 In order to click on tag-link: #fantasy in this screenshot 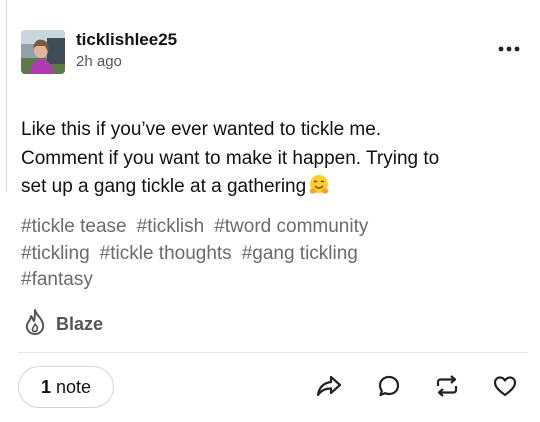, I will do `click(57, 280)`.